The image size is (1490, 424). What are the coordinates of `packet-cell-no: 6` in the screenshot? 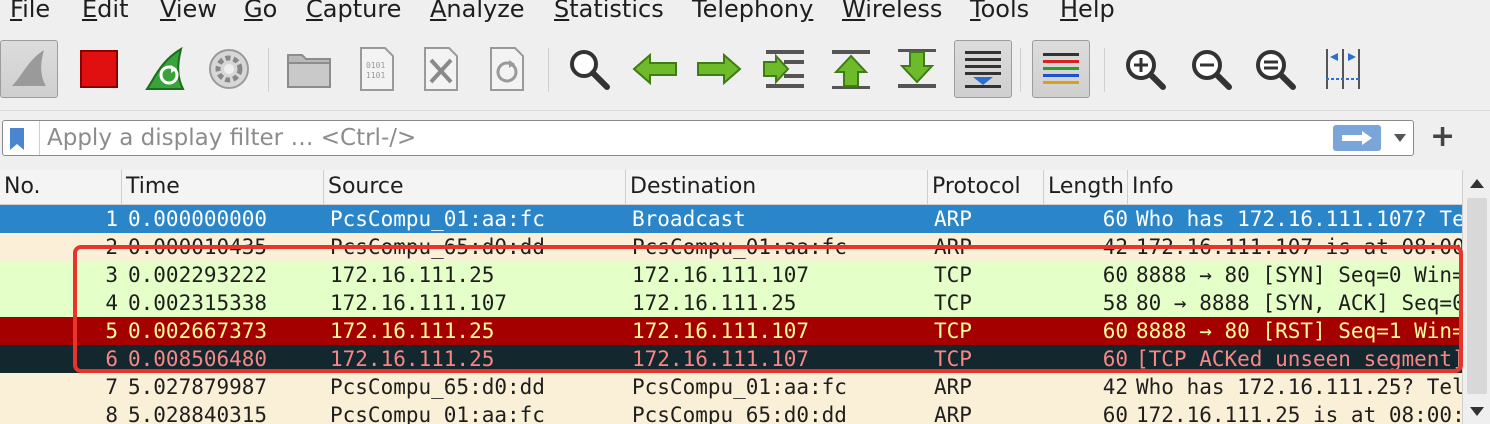 It's located at (111, 359).